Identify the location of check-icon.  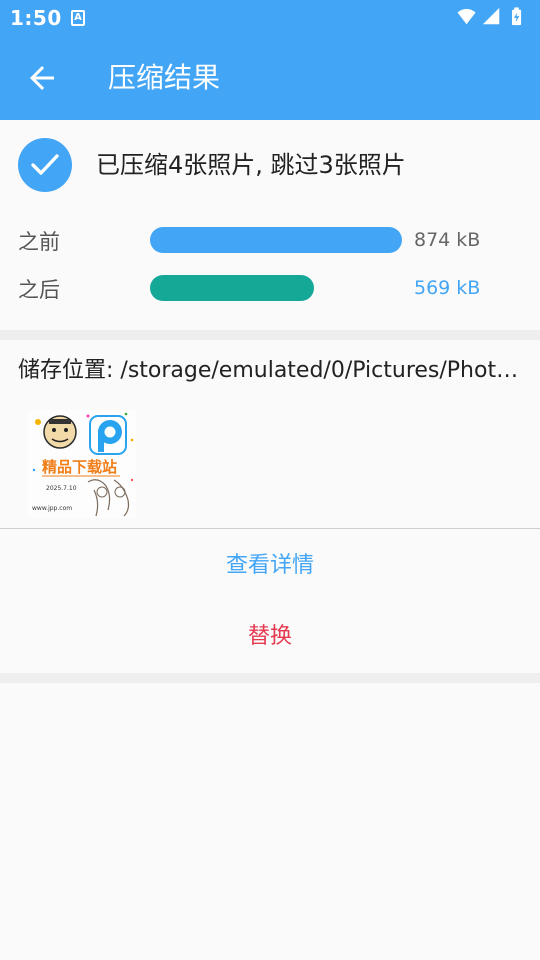
(45, 164).